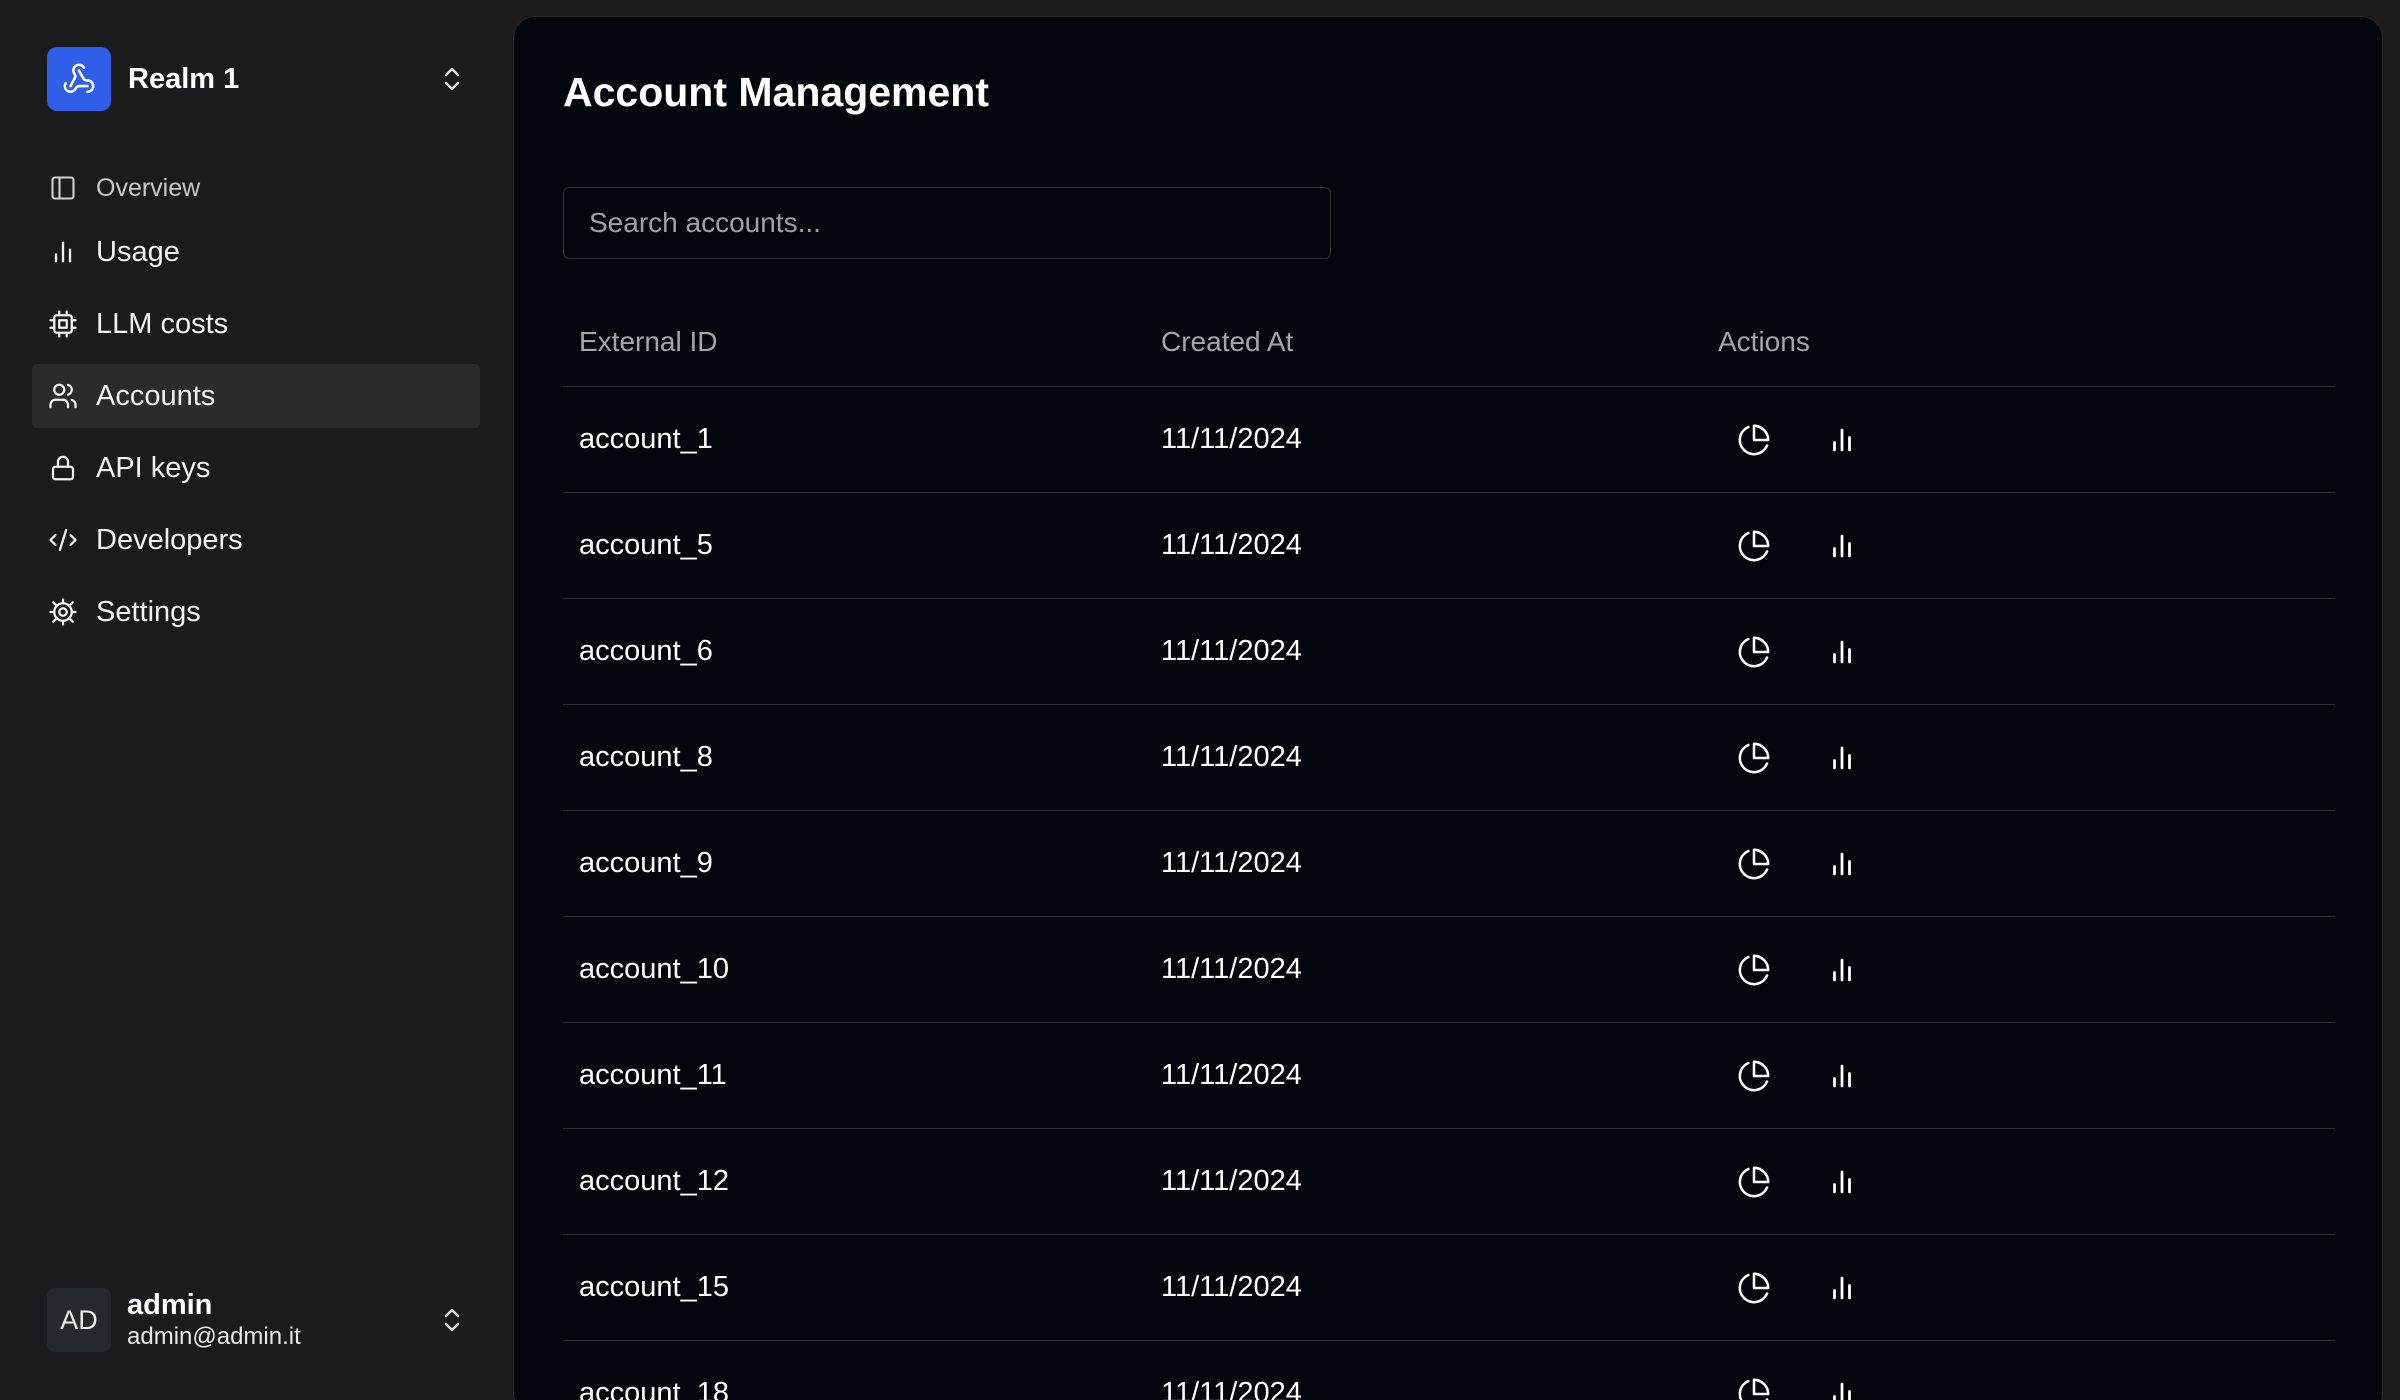 The height and width of the screenshot is (1400, 2400). I want to click on sidebar-item-settings: Settings, so click(256, 612).